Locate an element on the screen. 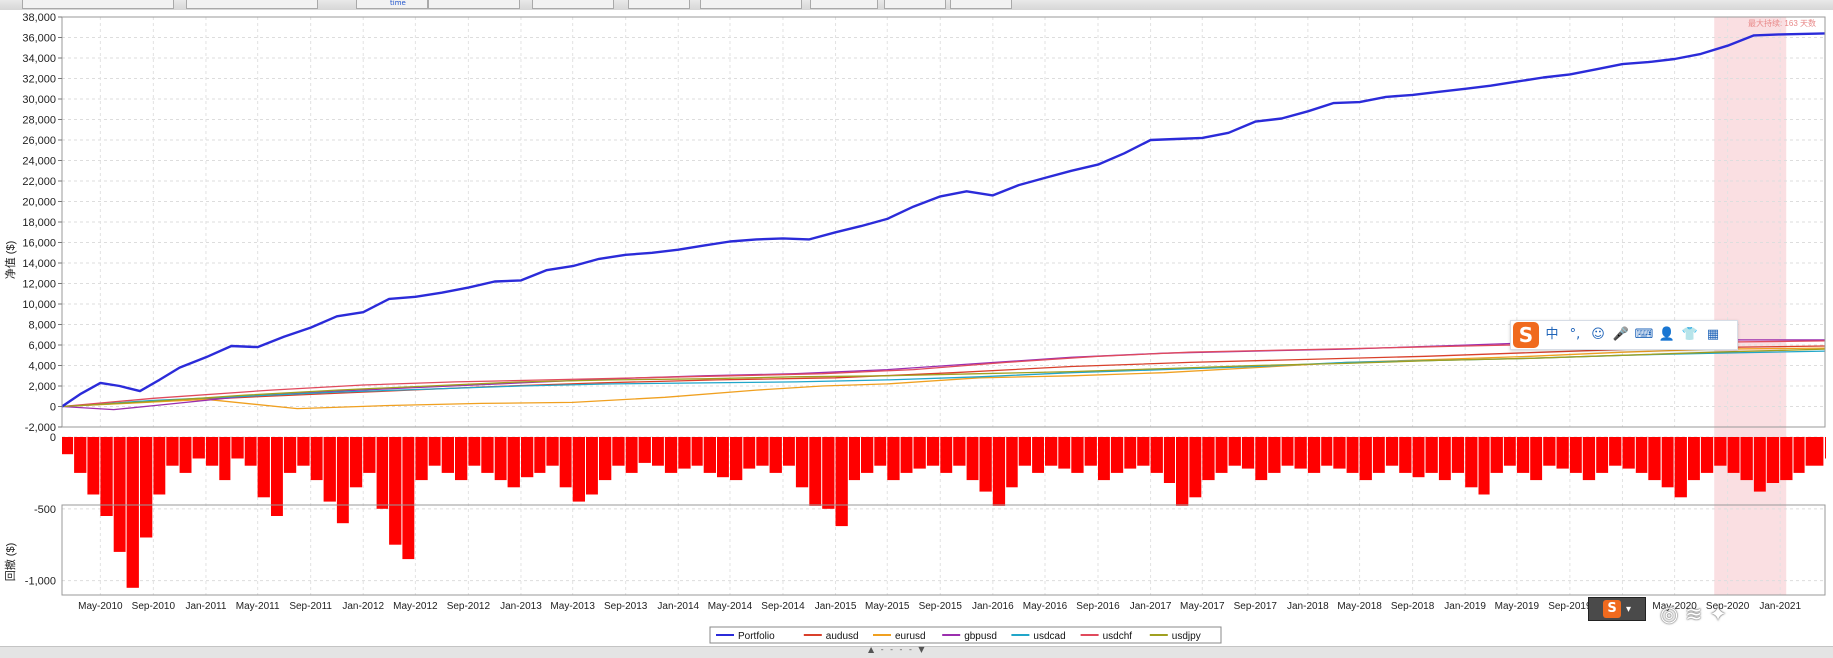 This screenshot has width=1833, height=658. x-tick-label-20: Jan-2017 is located at coordinates (1151, 606).